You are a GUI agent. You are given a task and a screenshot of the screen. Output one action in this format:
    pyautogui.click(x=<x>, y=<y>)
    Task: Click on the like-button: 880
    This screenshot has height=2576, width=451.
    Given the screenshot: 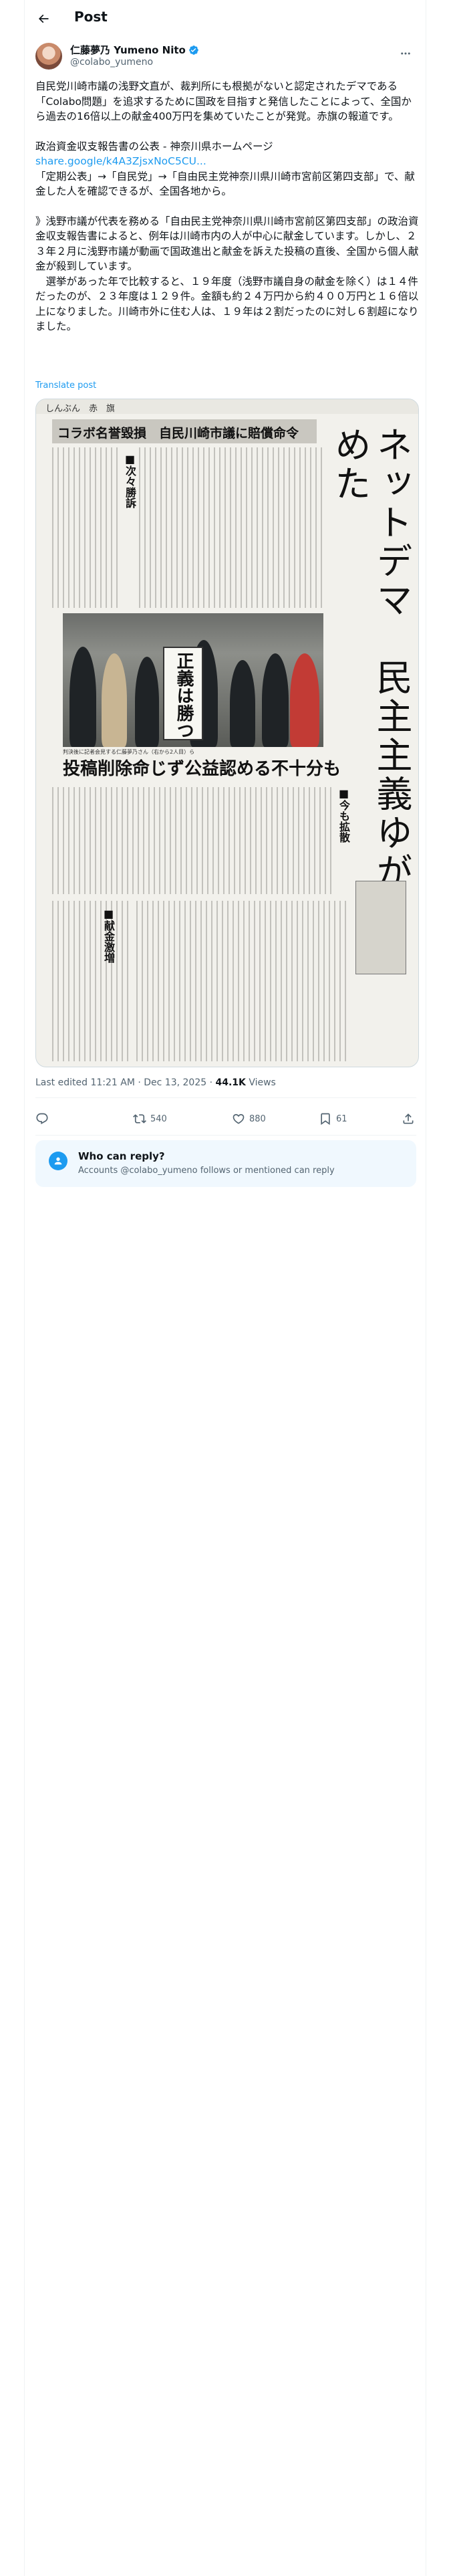 What is the action you would take?
    pyautogui.click(x=249, y=1119)
    